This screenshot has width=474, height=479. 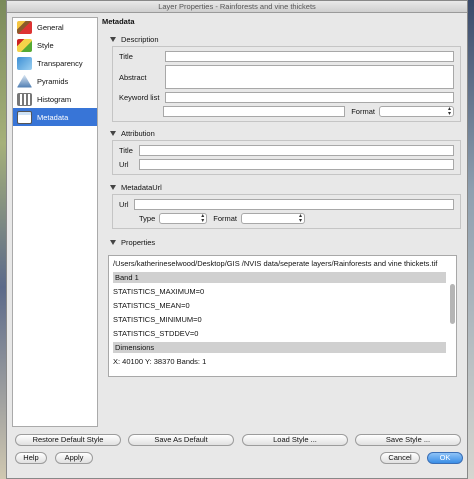 What do you see at coordinates (24, 27) in the screenshot?
I see `general-icon` at bounding box center [24, 27].